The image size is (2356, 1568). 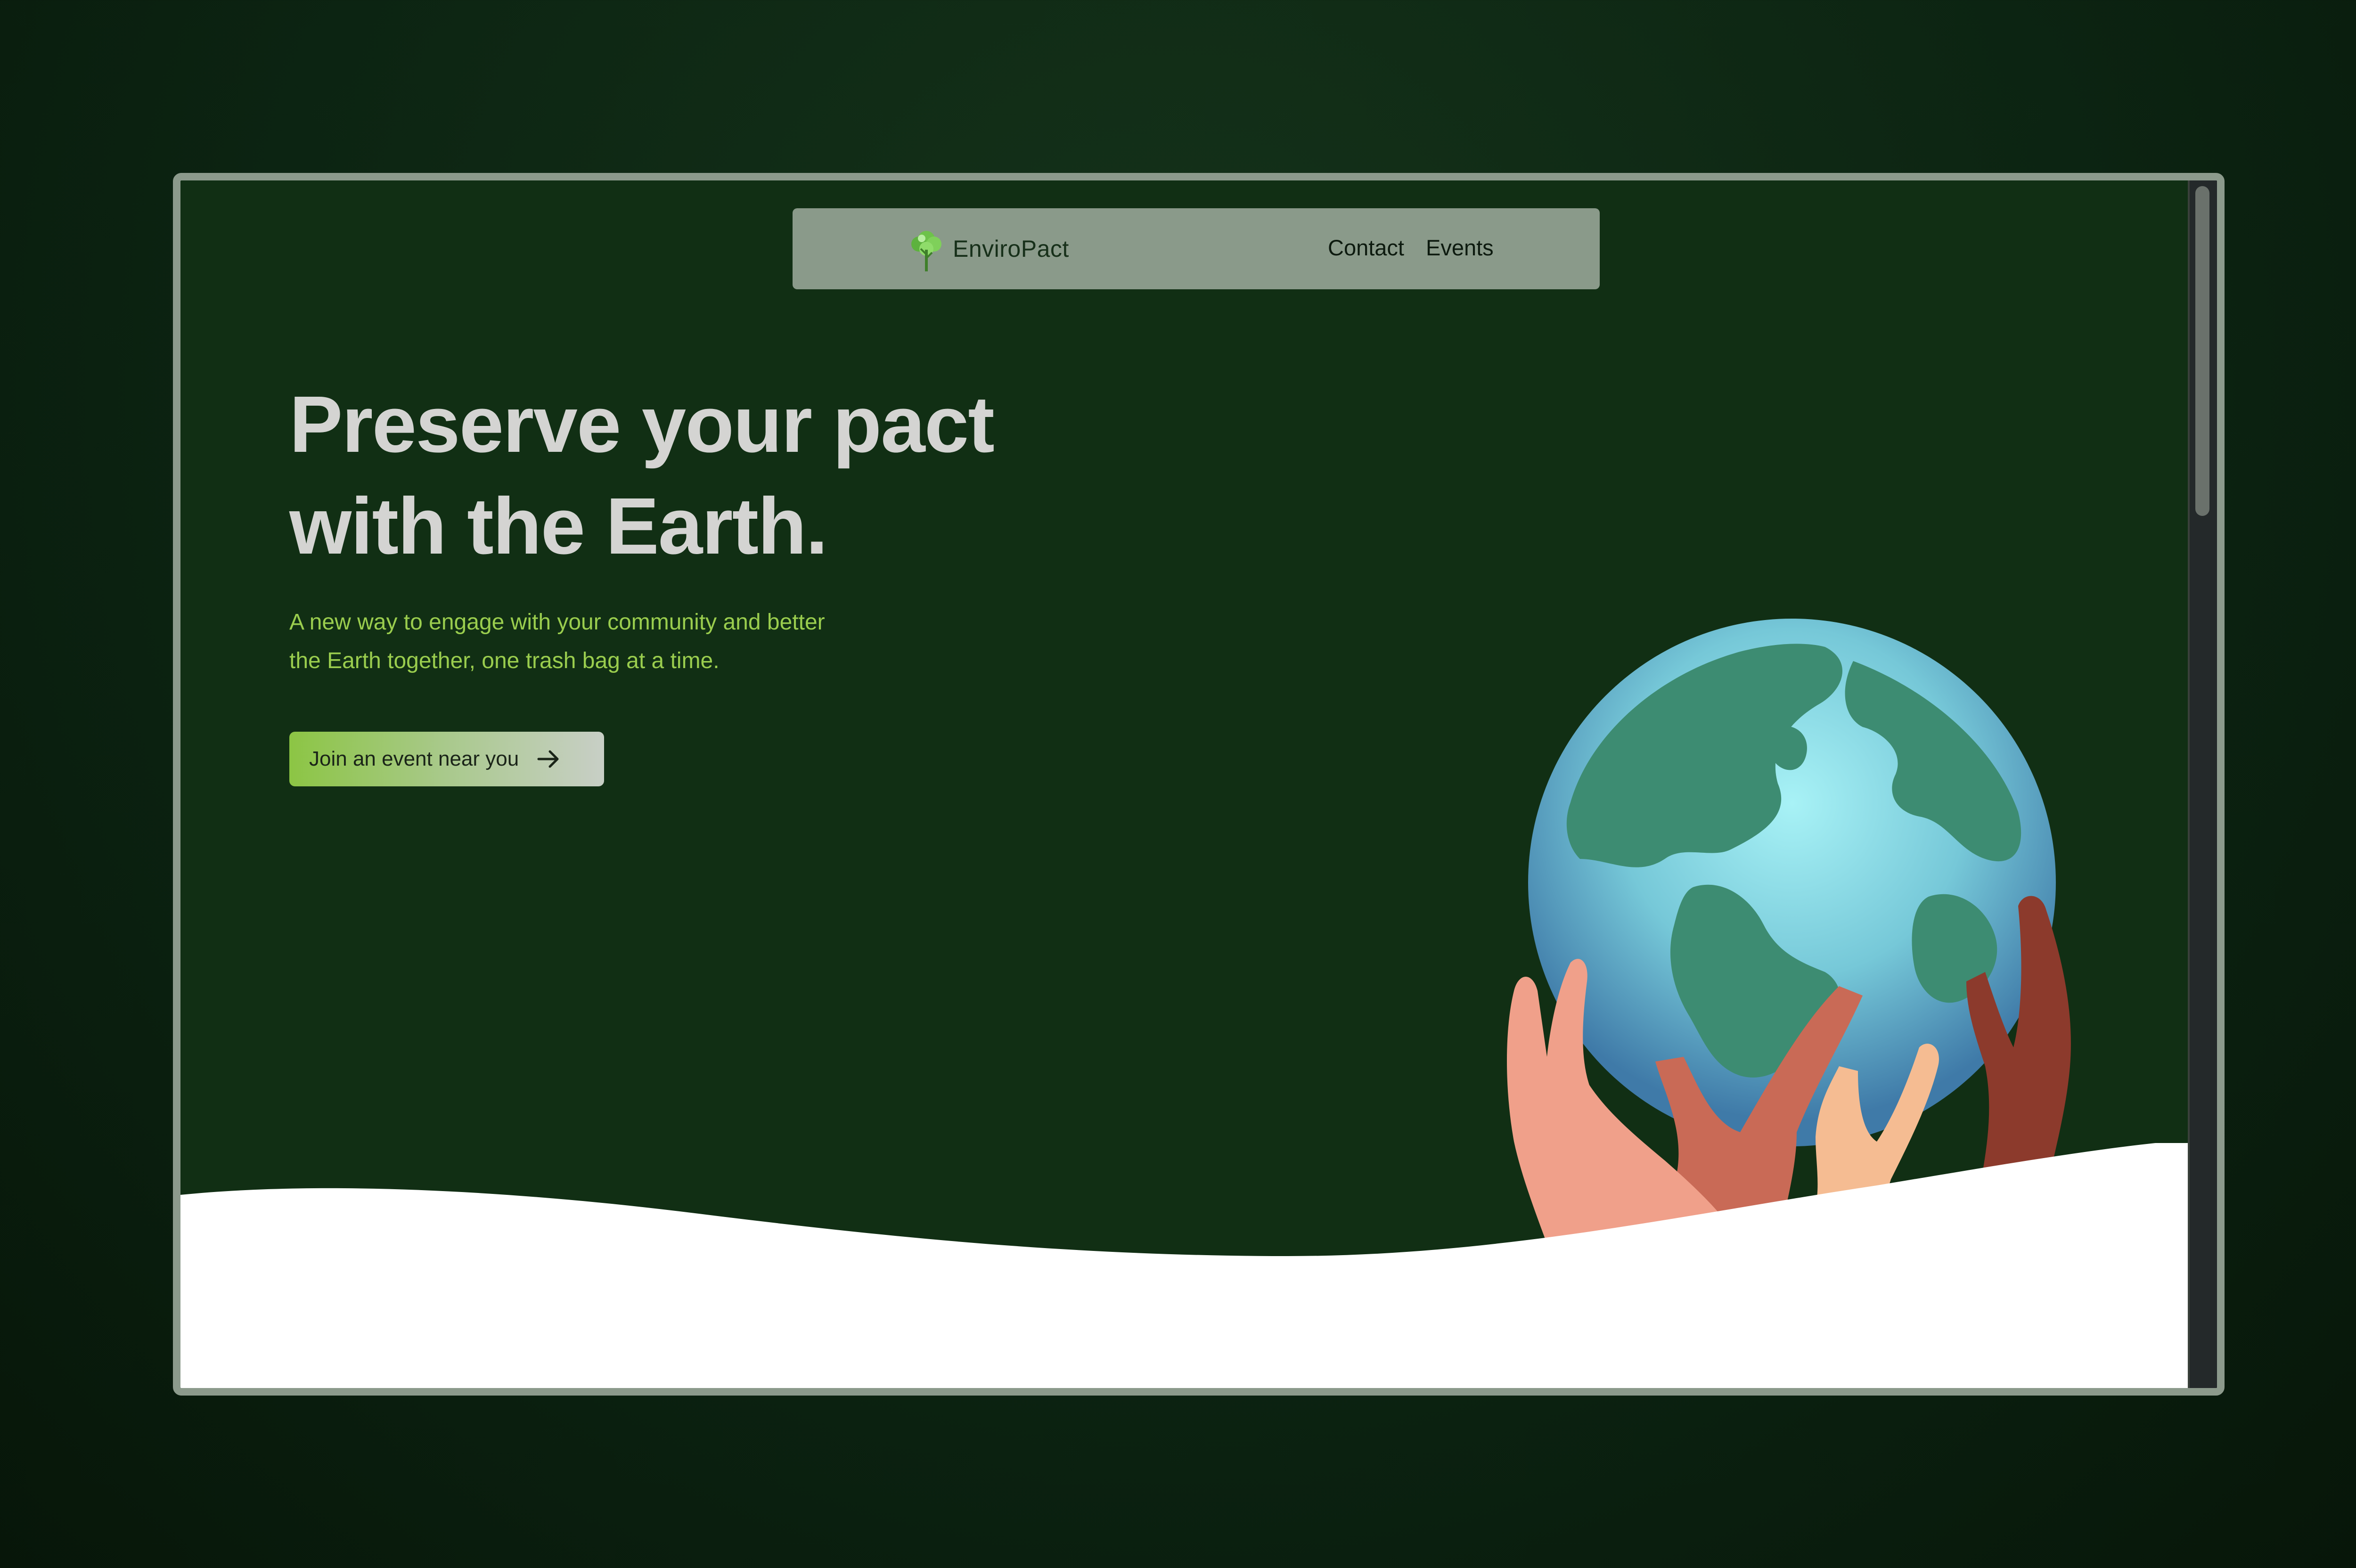 What do you see at coordinates (414, 758) in the screenshot?
I see `join-event-label: Join an event near you` at bounding box center [414, 758].